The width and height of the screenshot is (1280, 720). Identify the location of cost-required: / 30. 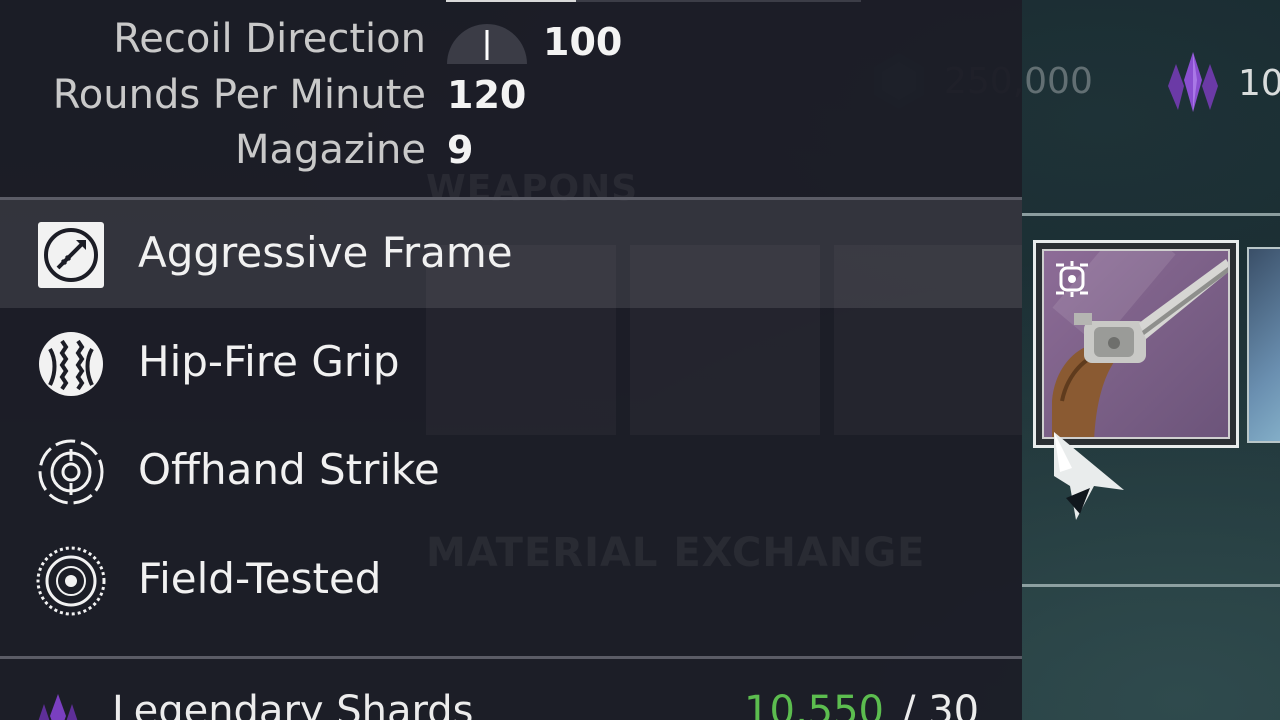
(941, 704).